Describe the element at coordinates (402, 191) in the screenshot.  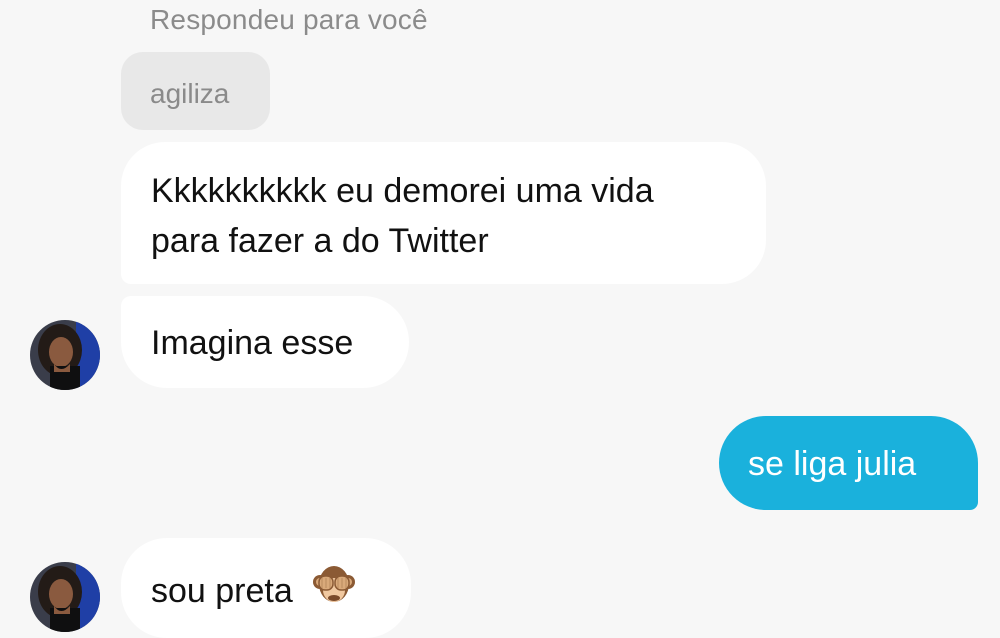
I see `message-text-line: Kkkkkkkkkk eu demorei uma vida` at that location.